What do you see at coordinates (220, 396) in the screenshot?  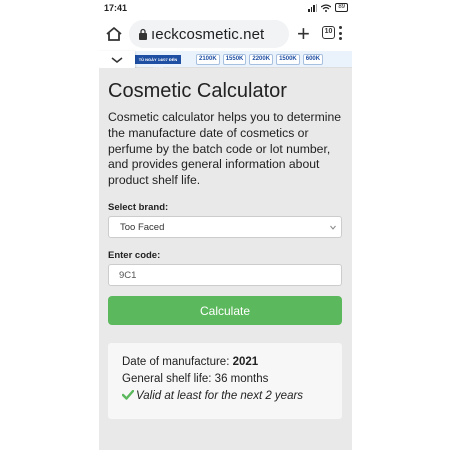 I see `validity-text: Valid at least for the next 2 years` at bounding box center [220, 396].